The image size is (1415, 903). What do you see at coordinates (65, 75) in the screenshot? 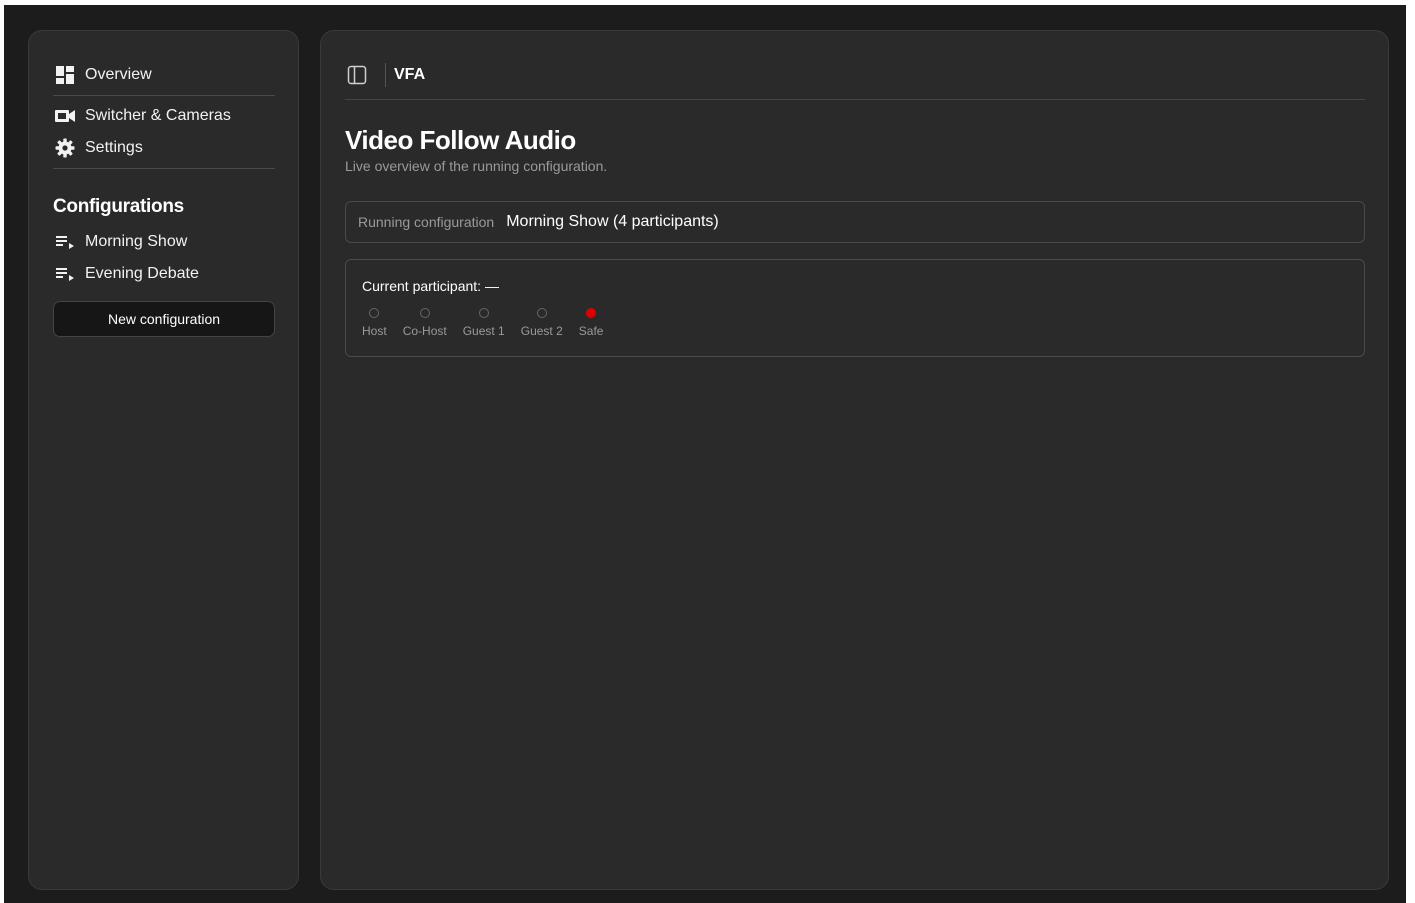
I see `dashboard-icon` at bounding box center [65, 75].